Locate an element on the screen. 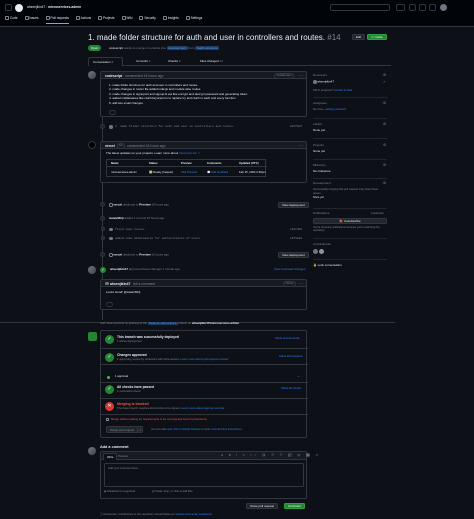  graph-icon is located at coordinates (164, 18).